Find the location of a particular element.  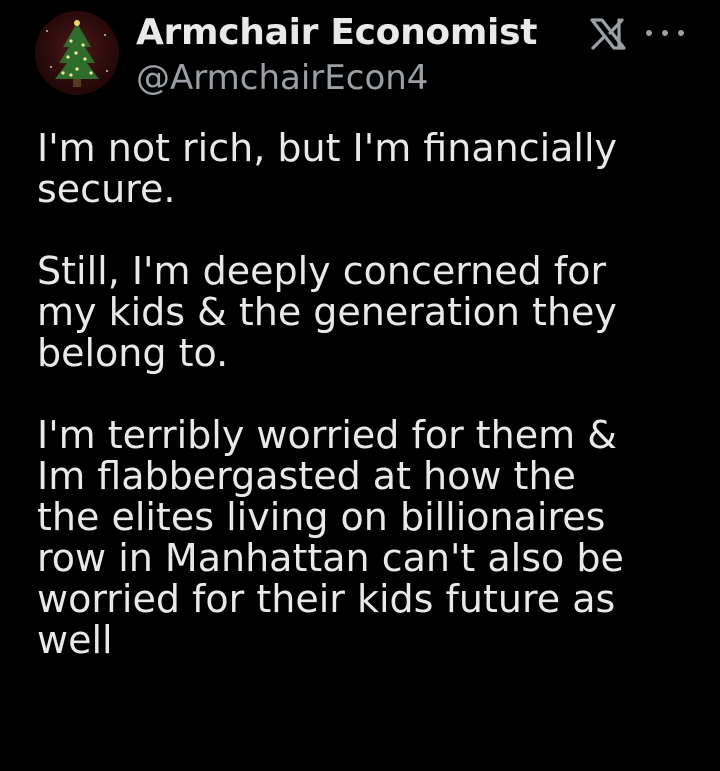

christmas-tree-icon is located at coordinates (77, 53).